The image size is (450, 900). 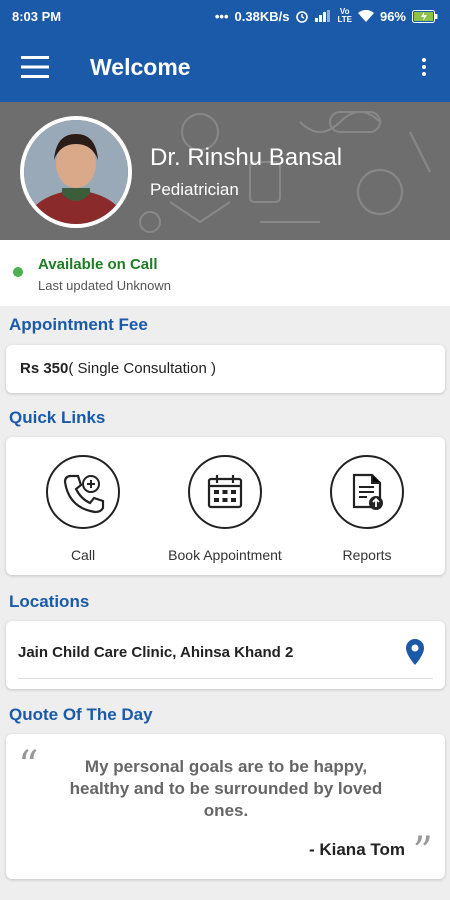 I want to click on availability-updated: Last updated Unknown, so click(x=104, y=285).